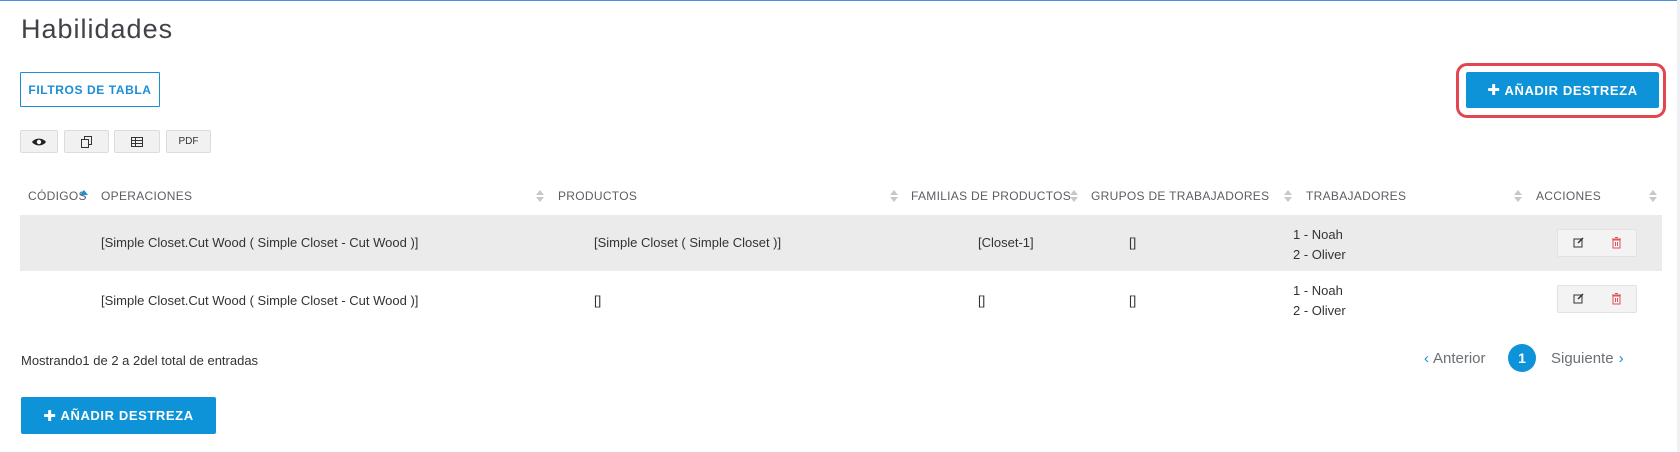 The image size is (1680, 452). I want to click on next-label: Siguiente, so click(1582, 358).